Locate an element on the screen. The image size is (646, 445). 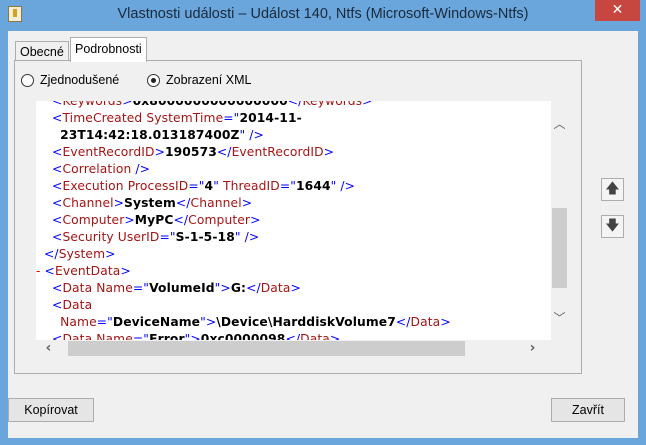
xml-line: <EventRecordID>190573</EventRecordID> is located at coordinates (243, 152).